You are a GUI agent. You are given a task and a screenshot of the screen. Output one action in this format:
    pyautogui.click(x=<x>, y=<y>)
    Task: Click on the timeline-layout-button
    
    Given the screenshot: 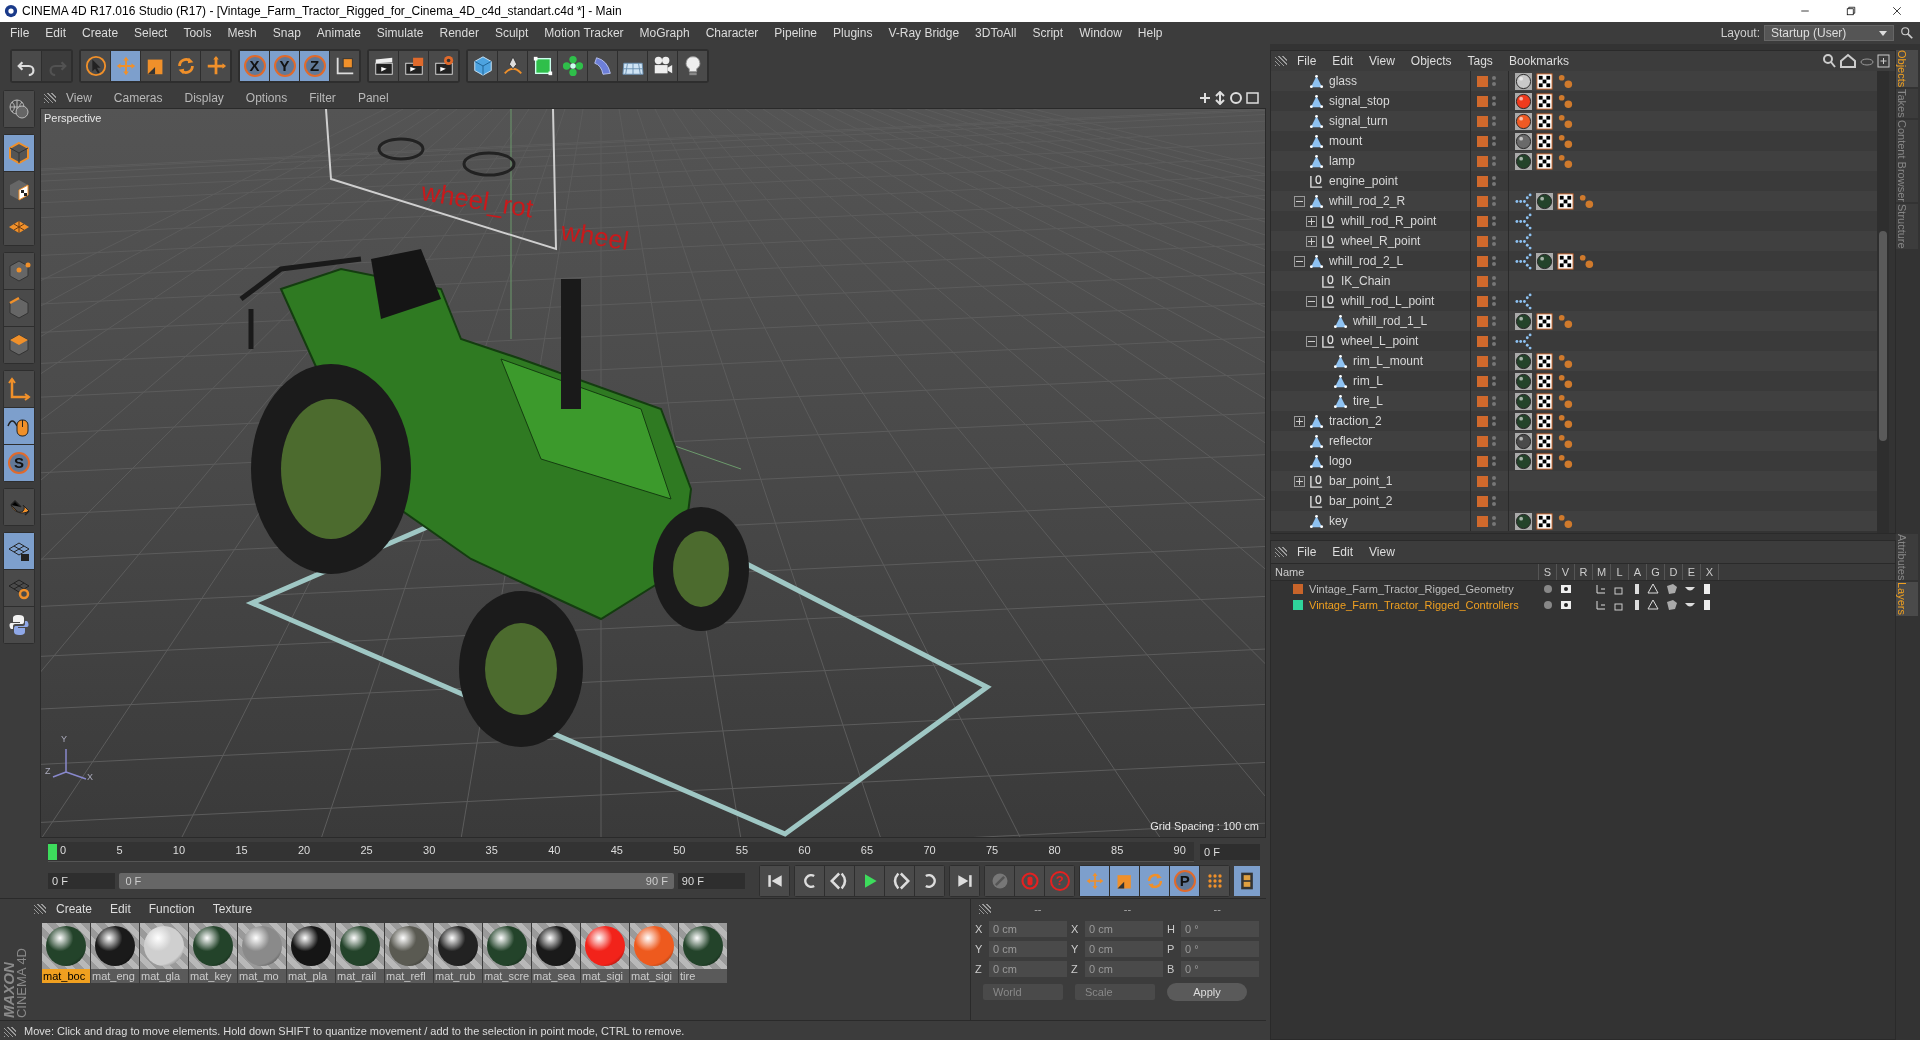 What is the action you would take?
    pyautogui.click(x=1247, y=881)
    